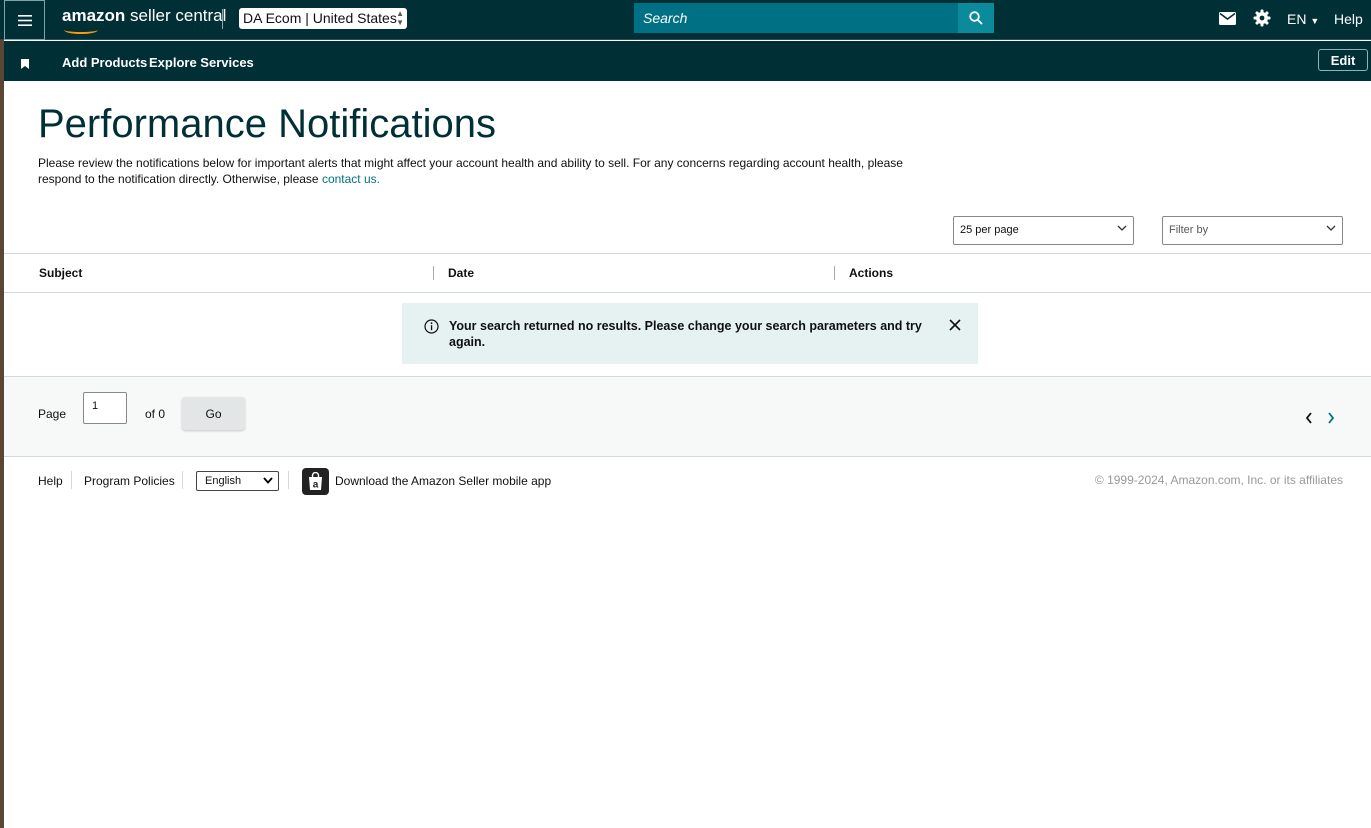 This screenshot has width=1371, height=828. Describe the element at coordinates (989, 230) in the screenshot. I see `per-page-value: 25 per page` at that location.